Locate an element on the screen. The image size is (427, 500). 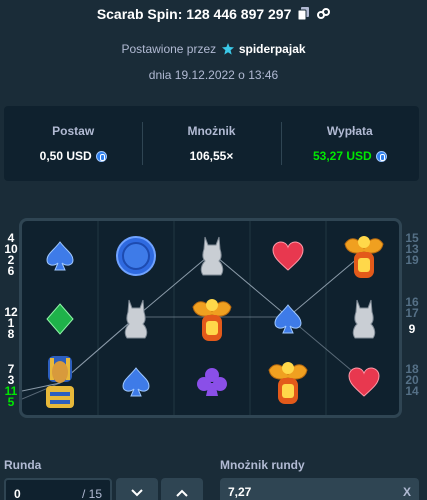
payline-number-active: 9 is located at coordinates (412, 329).